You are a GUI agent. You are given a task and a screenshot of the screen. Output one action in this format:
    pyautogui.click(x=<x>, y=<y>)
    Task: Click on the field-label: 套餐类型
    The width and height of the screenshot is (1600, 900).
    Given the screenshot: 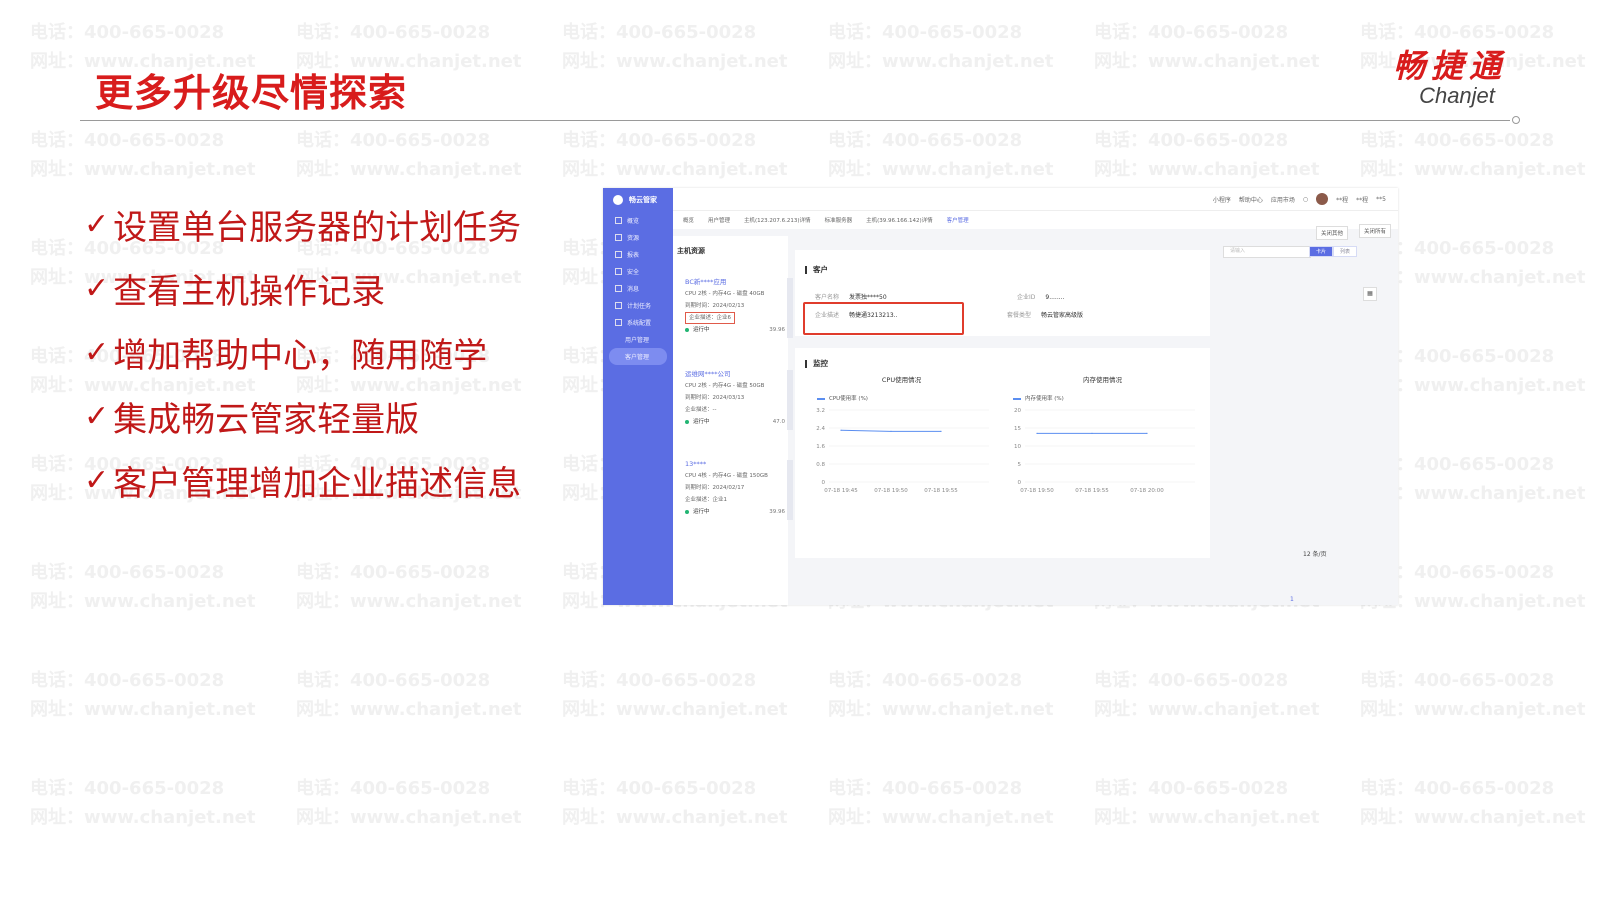 What is the action you would take?
    pyautogui.click(x=1019, y=315)
    